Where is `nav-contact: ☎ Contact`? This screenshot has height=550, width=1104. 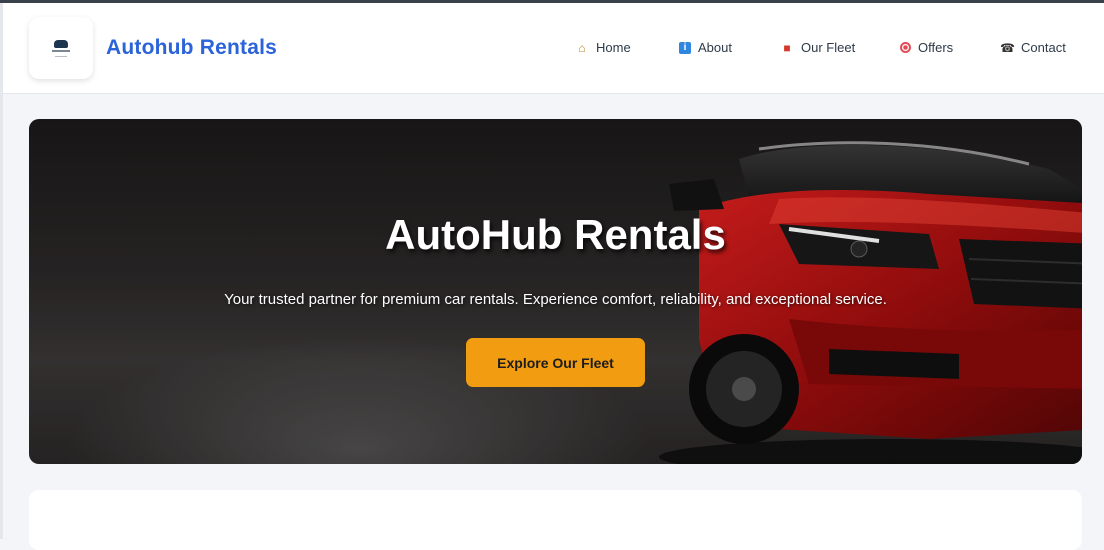 nav-contact: ☎ Contact is located at coordinates (1033, 47).